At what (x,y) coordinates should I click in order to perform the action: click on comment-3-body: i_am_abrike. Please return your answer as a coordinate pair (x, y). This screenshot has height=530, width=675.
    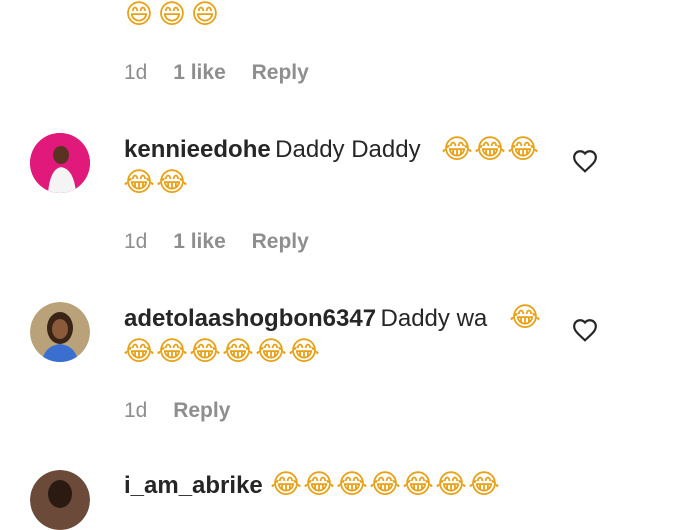
    Looking at the image, I should click on (193, 487).